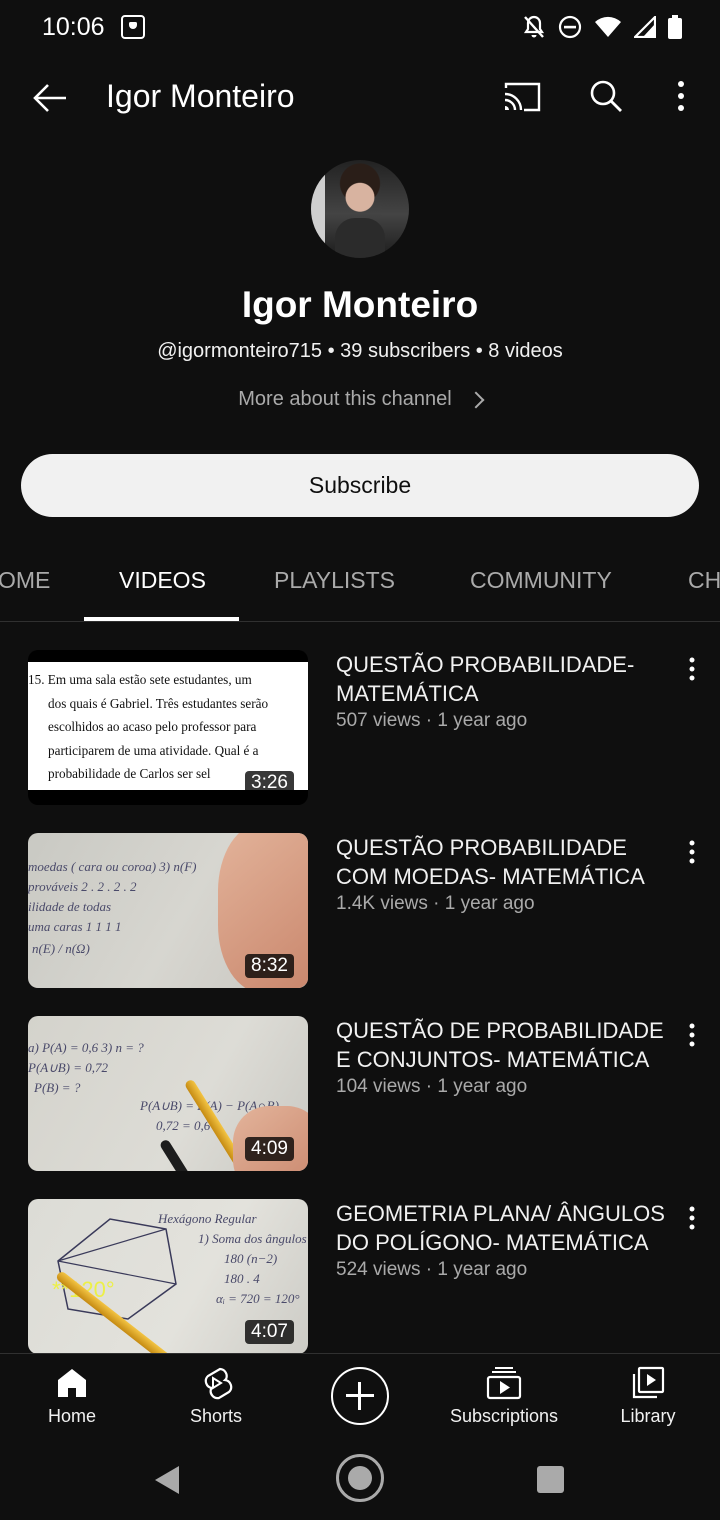 The height and width of the screenshot is (1520, 720). I want to click on app-bar-title: Igor Monteiro, so click(200, 96).